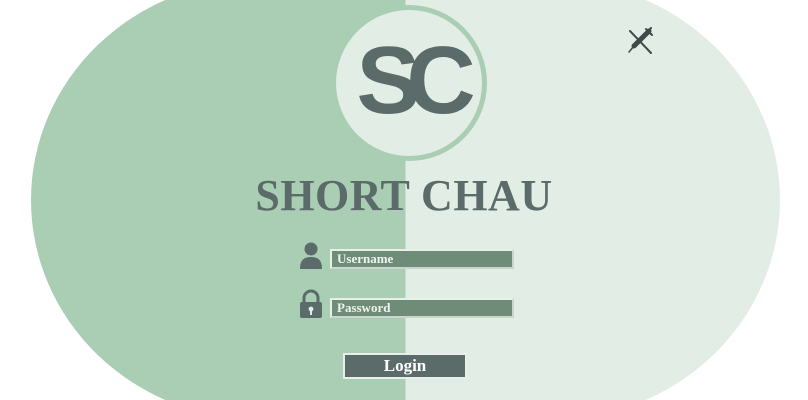 This screenshot has width=808, height=400. Describe the element at coordinates (404, 195) in the screenshot. I see `brand-title: SHORT CHAU` at that location.